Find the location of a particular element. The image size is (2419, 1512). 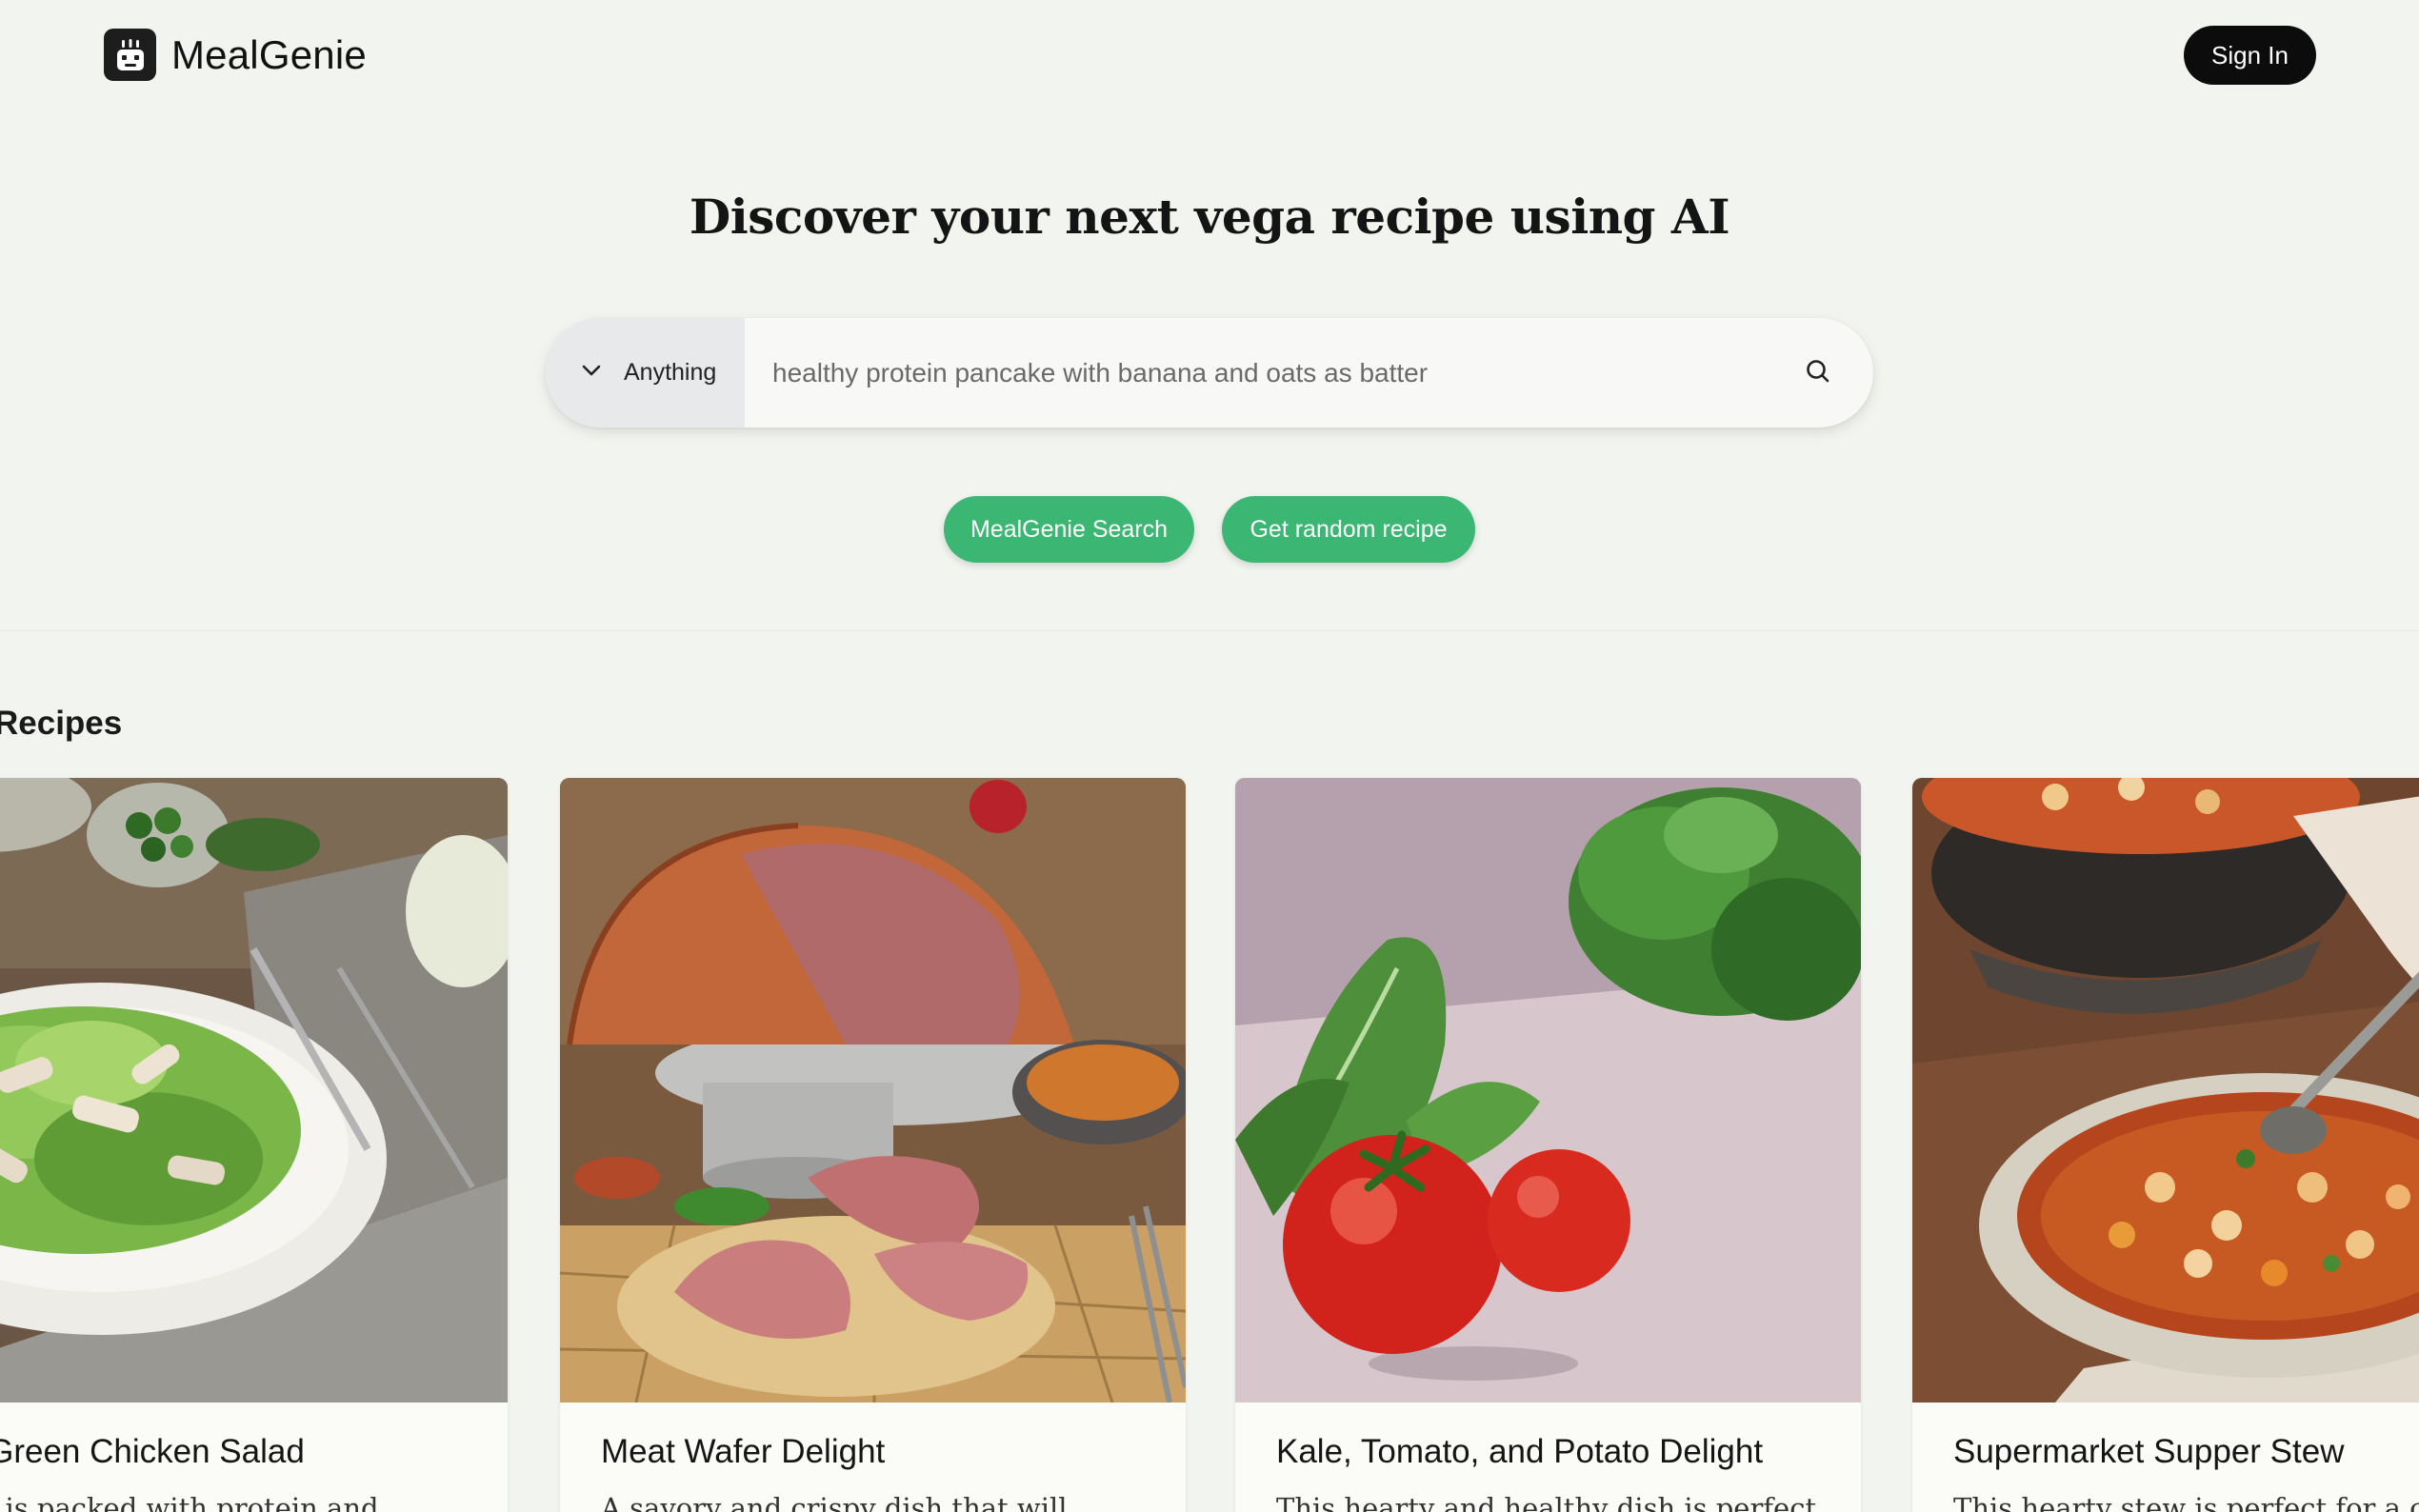

recipe-title: Meat Wafer Delight is located at coordinates (743, 1451).